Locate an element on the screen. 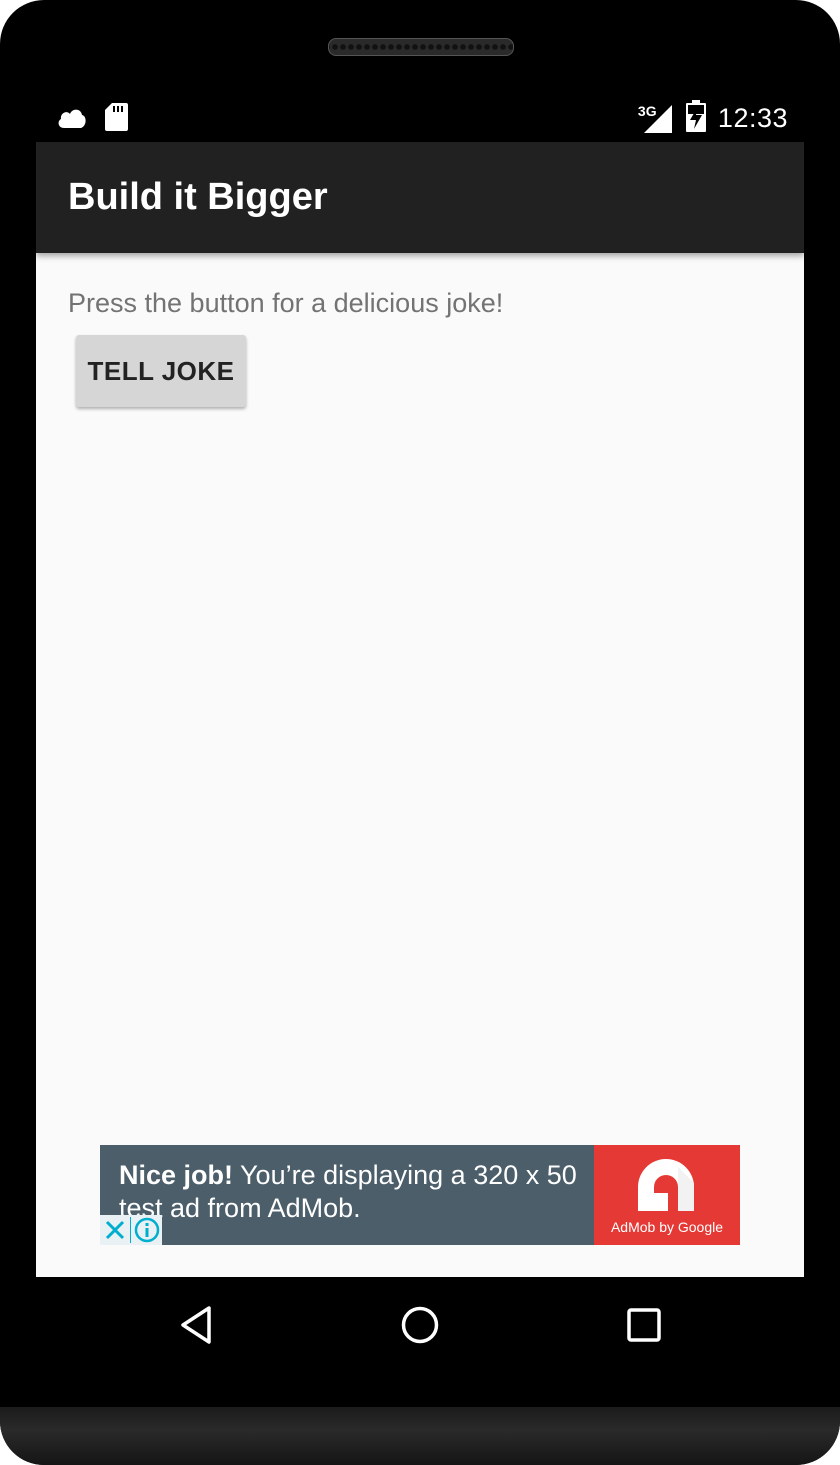 This screenshot has height=1465, width=840. clock: 12:33 is located at coordinates (752, 118).